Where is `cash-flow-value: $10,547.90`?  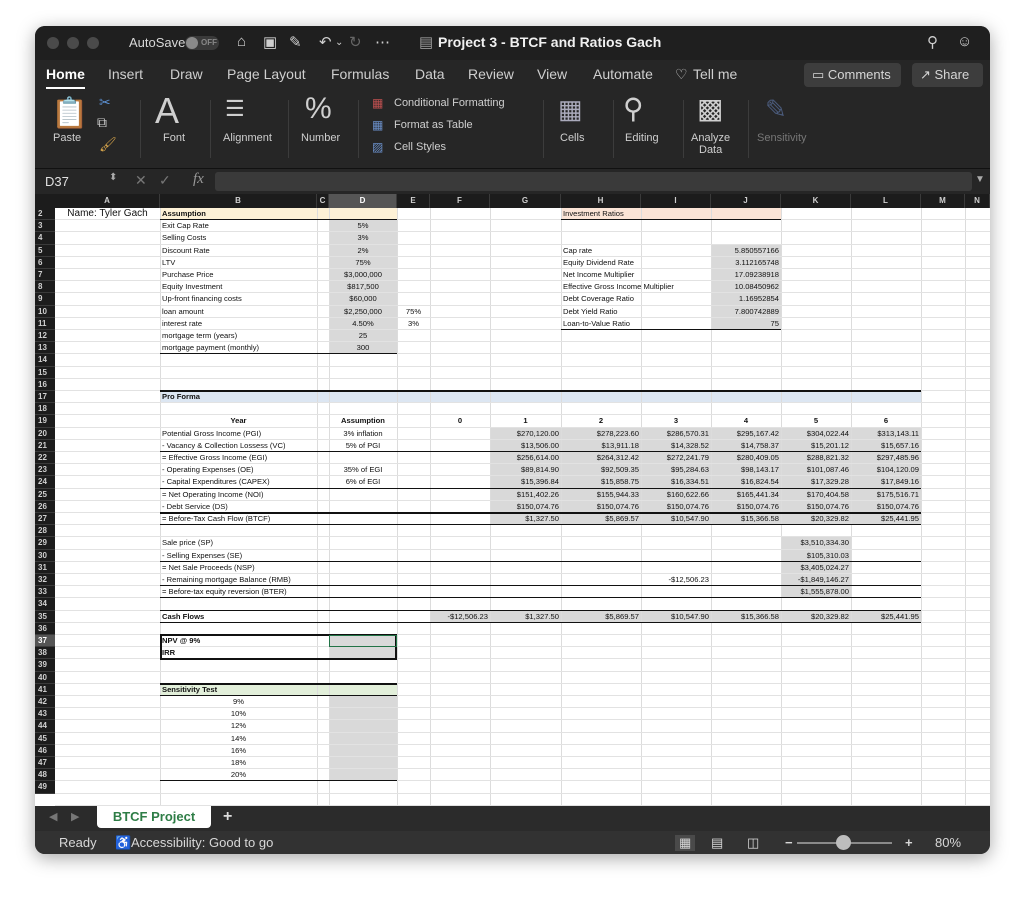
cash-flow-value: $10,547.90 is located at coordinates (676, 617).